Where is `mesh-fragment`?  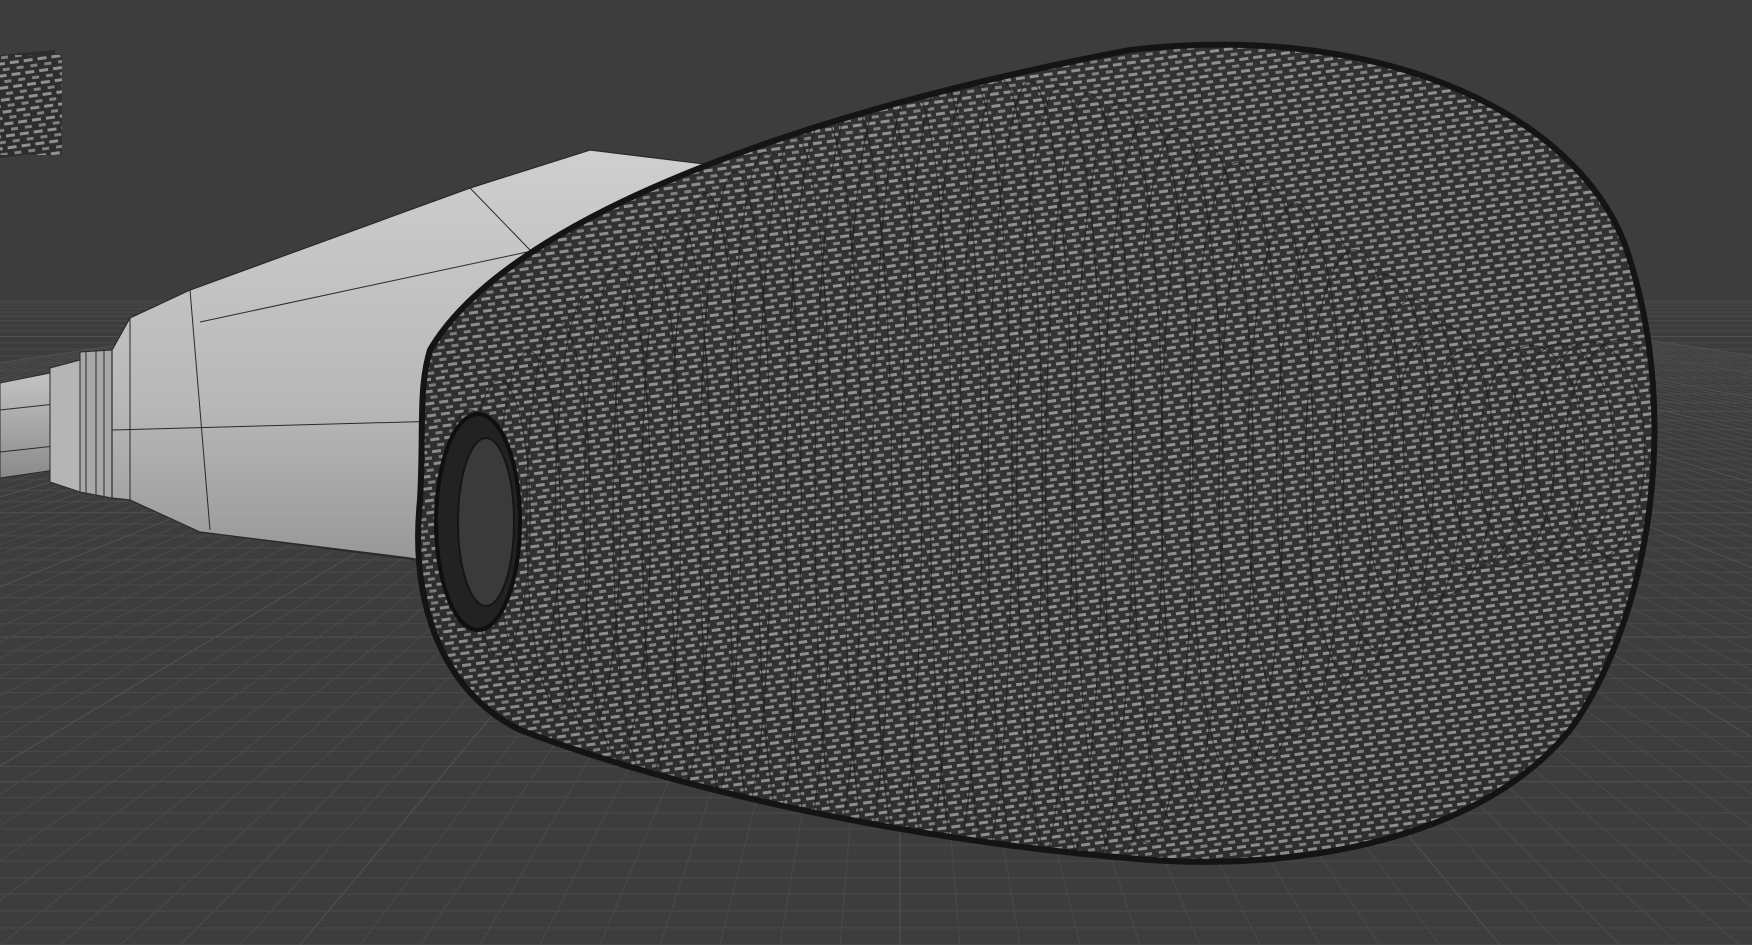
mesh-fragment is located at coordinates (31, 104).